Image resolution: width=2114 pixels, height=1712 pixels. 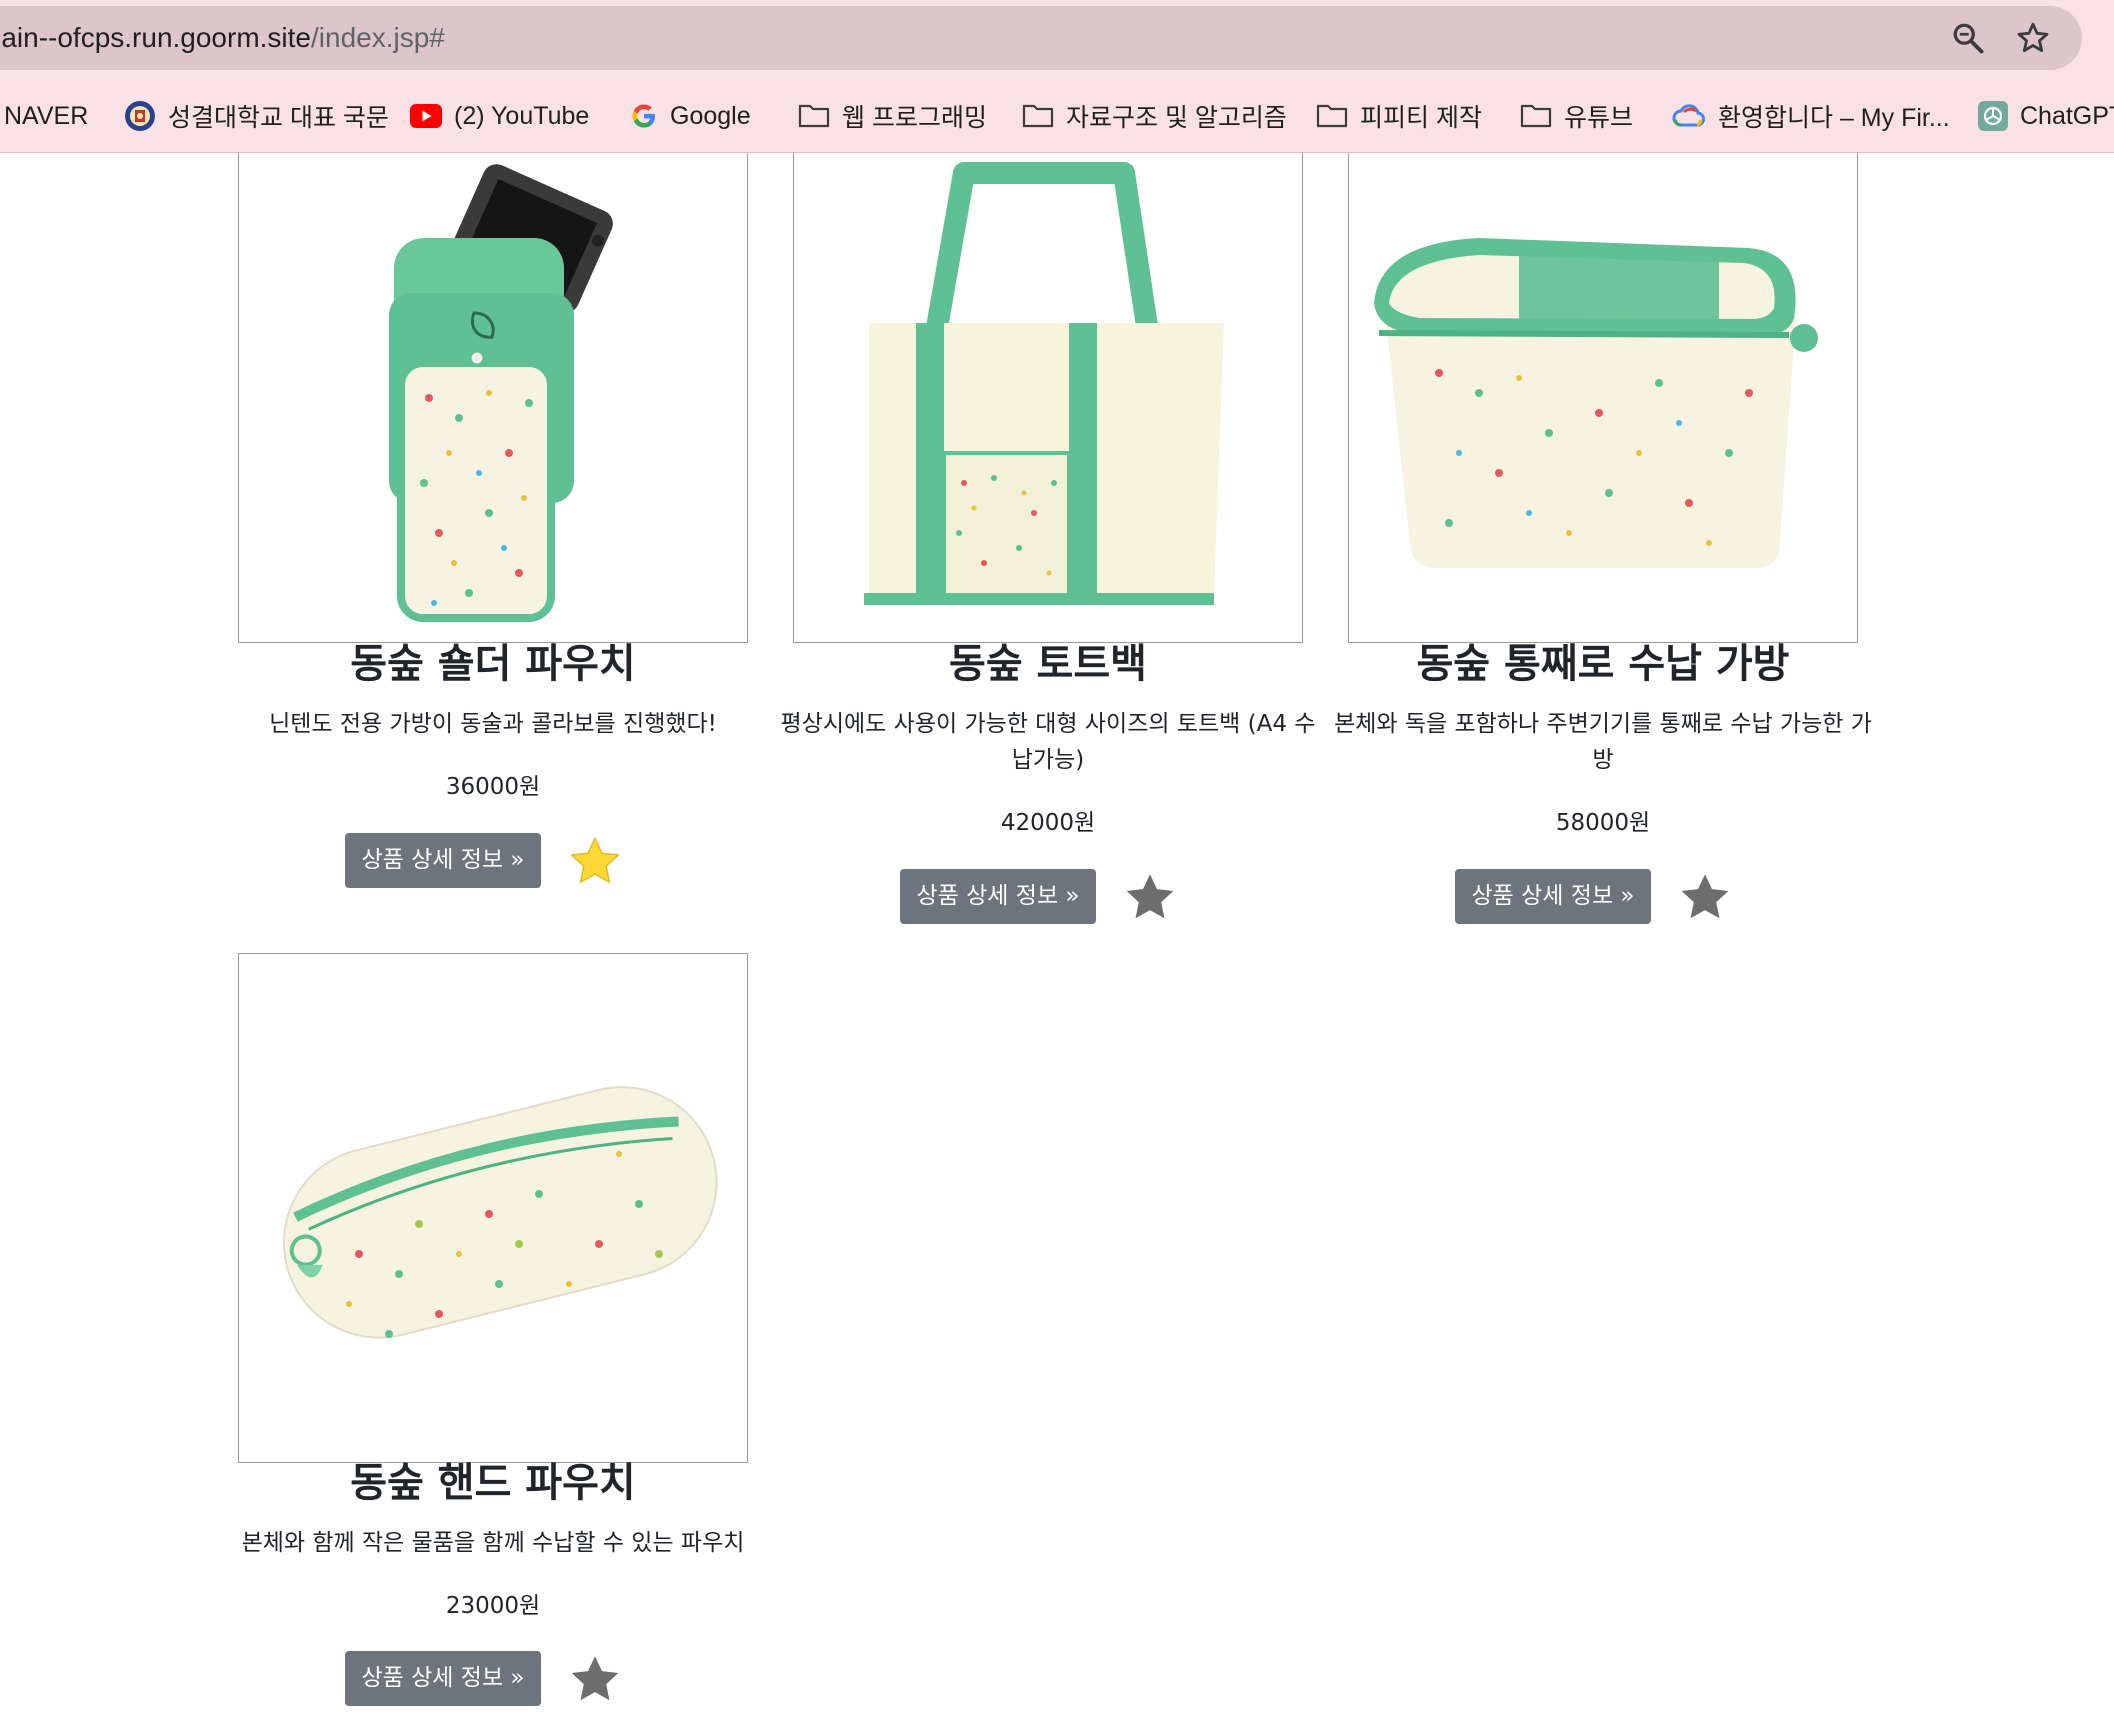 I want to click on bookmark-naver: NAVER, so click(x=46, y=116).